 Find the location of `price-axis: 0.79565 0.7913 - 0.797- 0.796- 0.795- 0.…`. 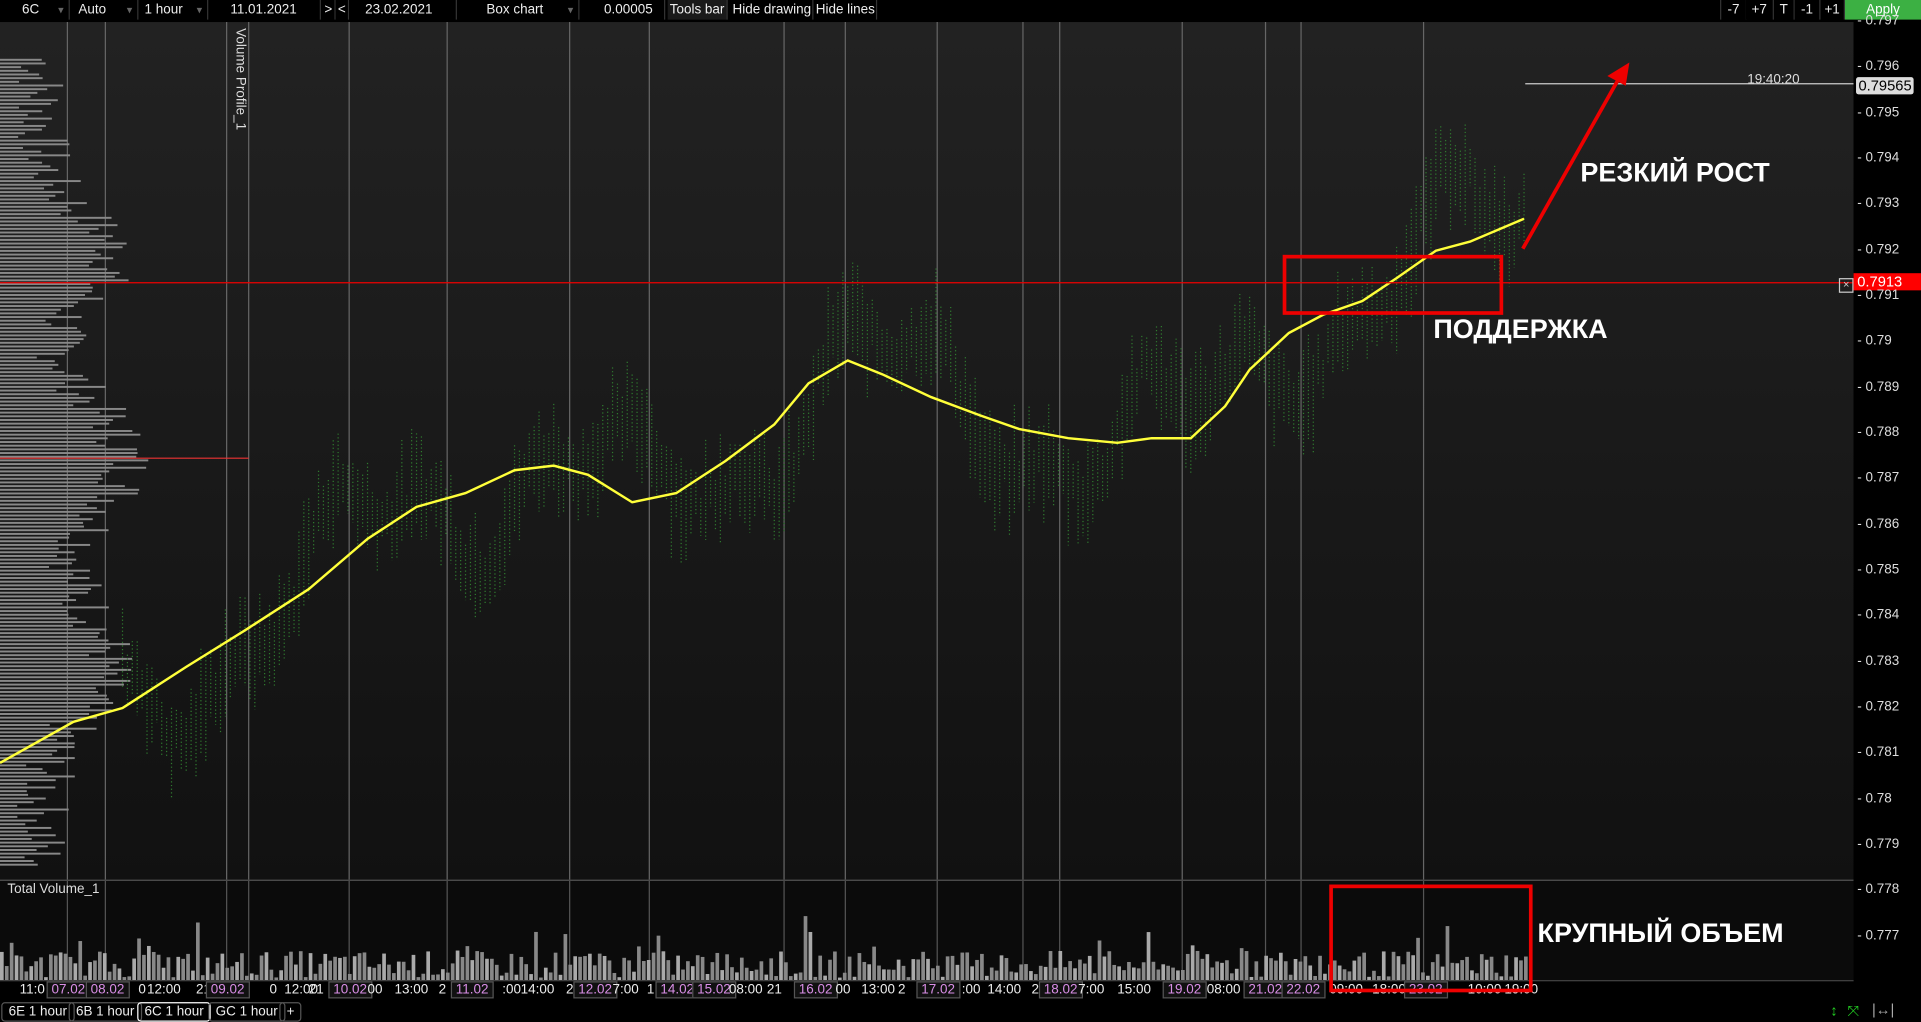

price-axis: 0.79565 0.7913 - 0.797- 0.796- 0.795- 0.… is located at coordinates (1887, 497).